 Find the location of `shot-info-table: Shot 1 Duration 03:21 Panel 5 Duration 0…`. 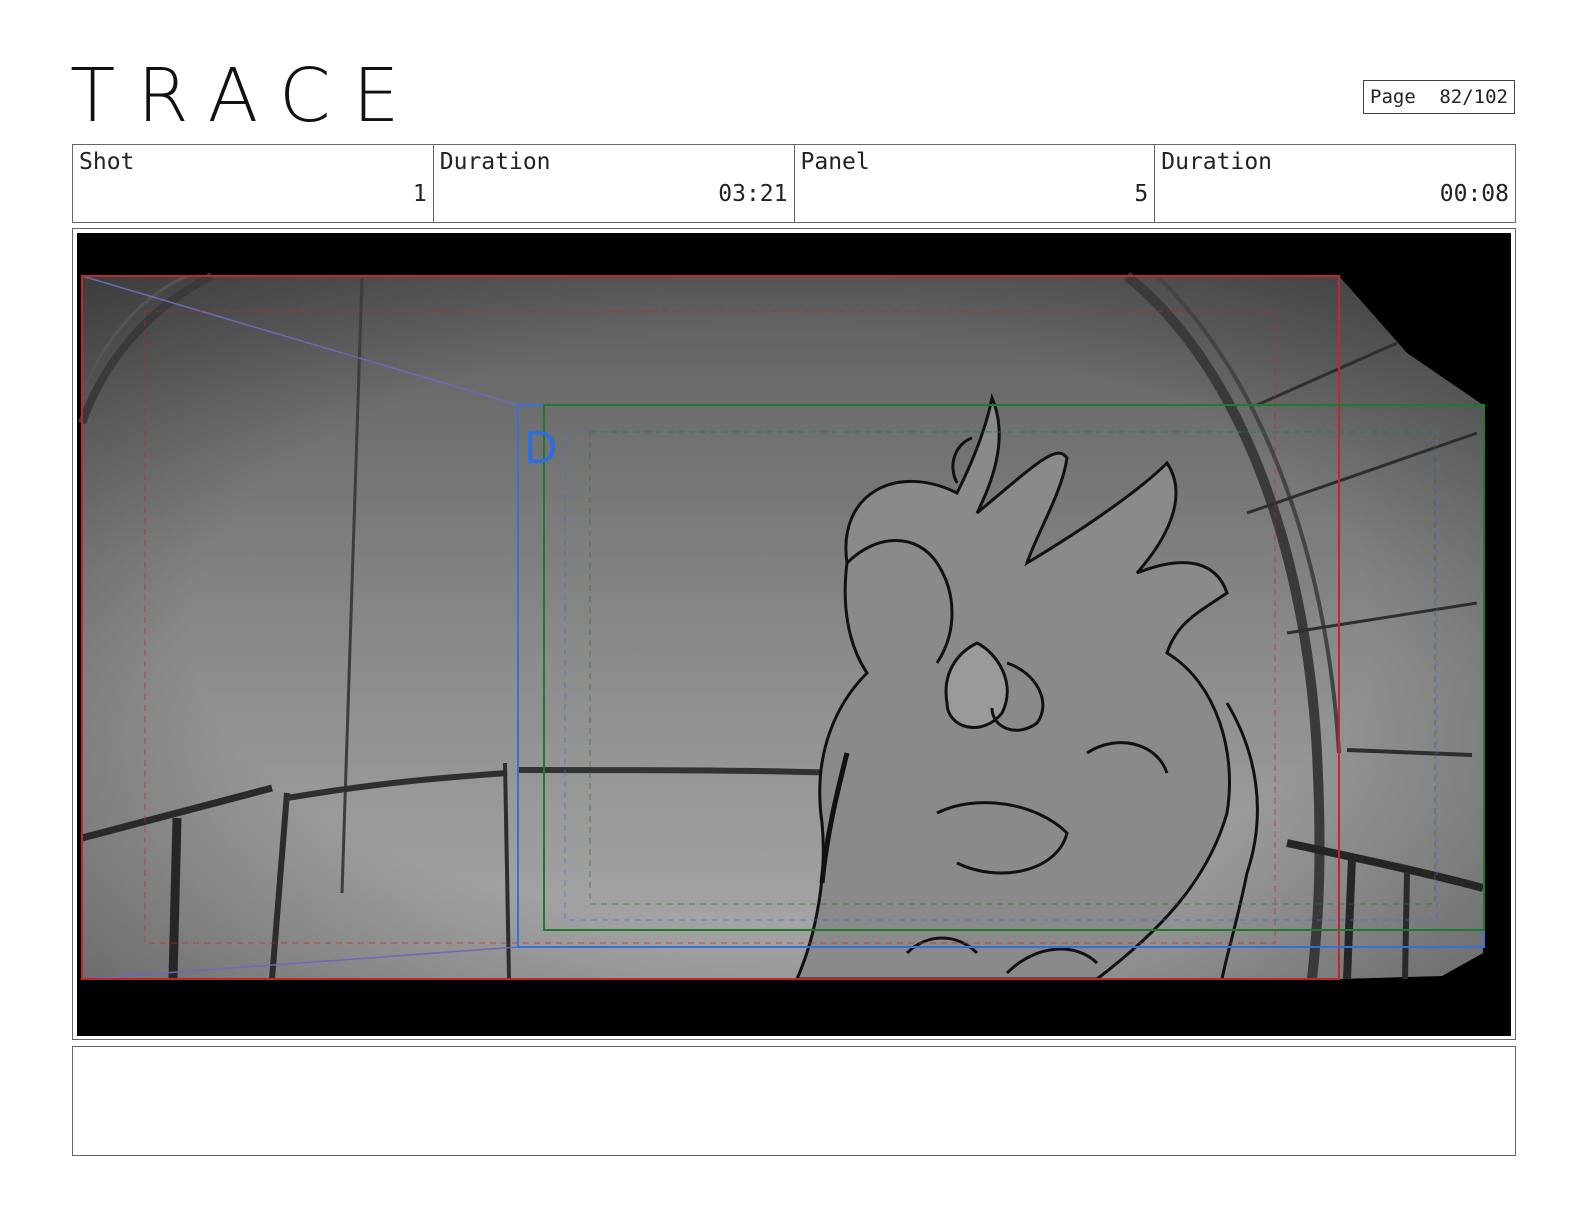

shot-info-table: Shot 1 Duration 03:21 Panel 5 Duration 0… is located at coordinates (794, 183).